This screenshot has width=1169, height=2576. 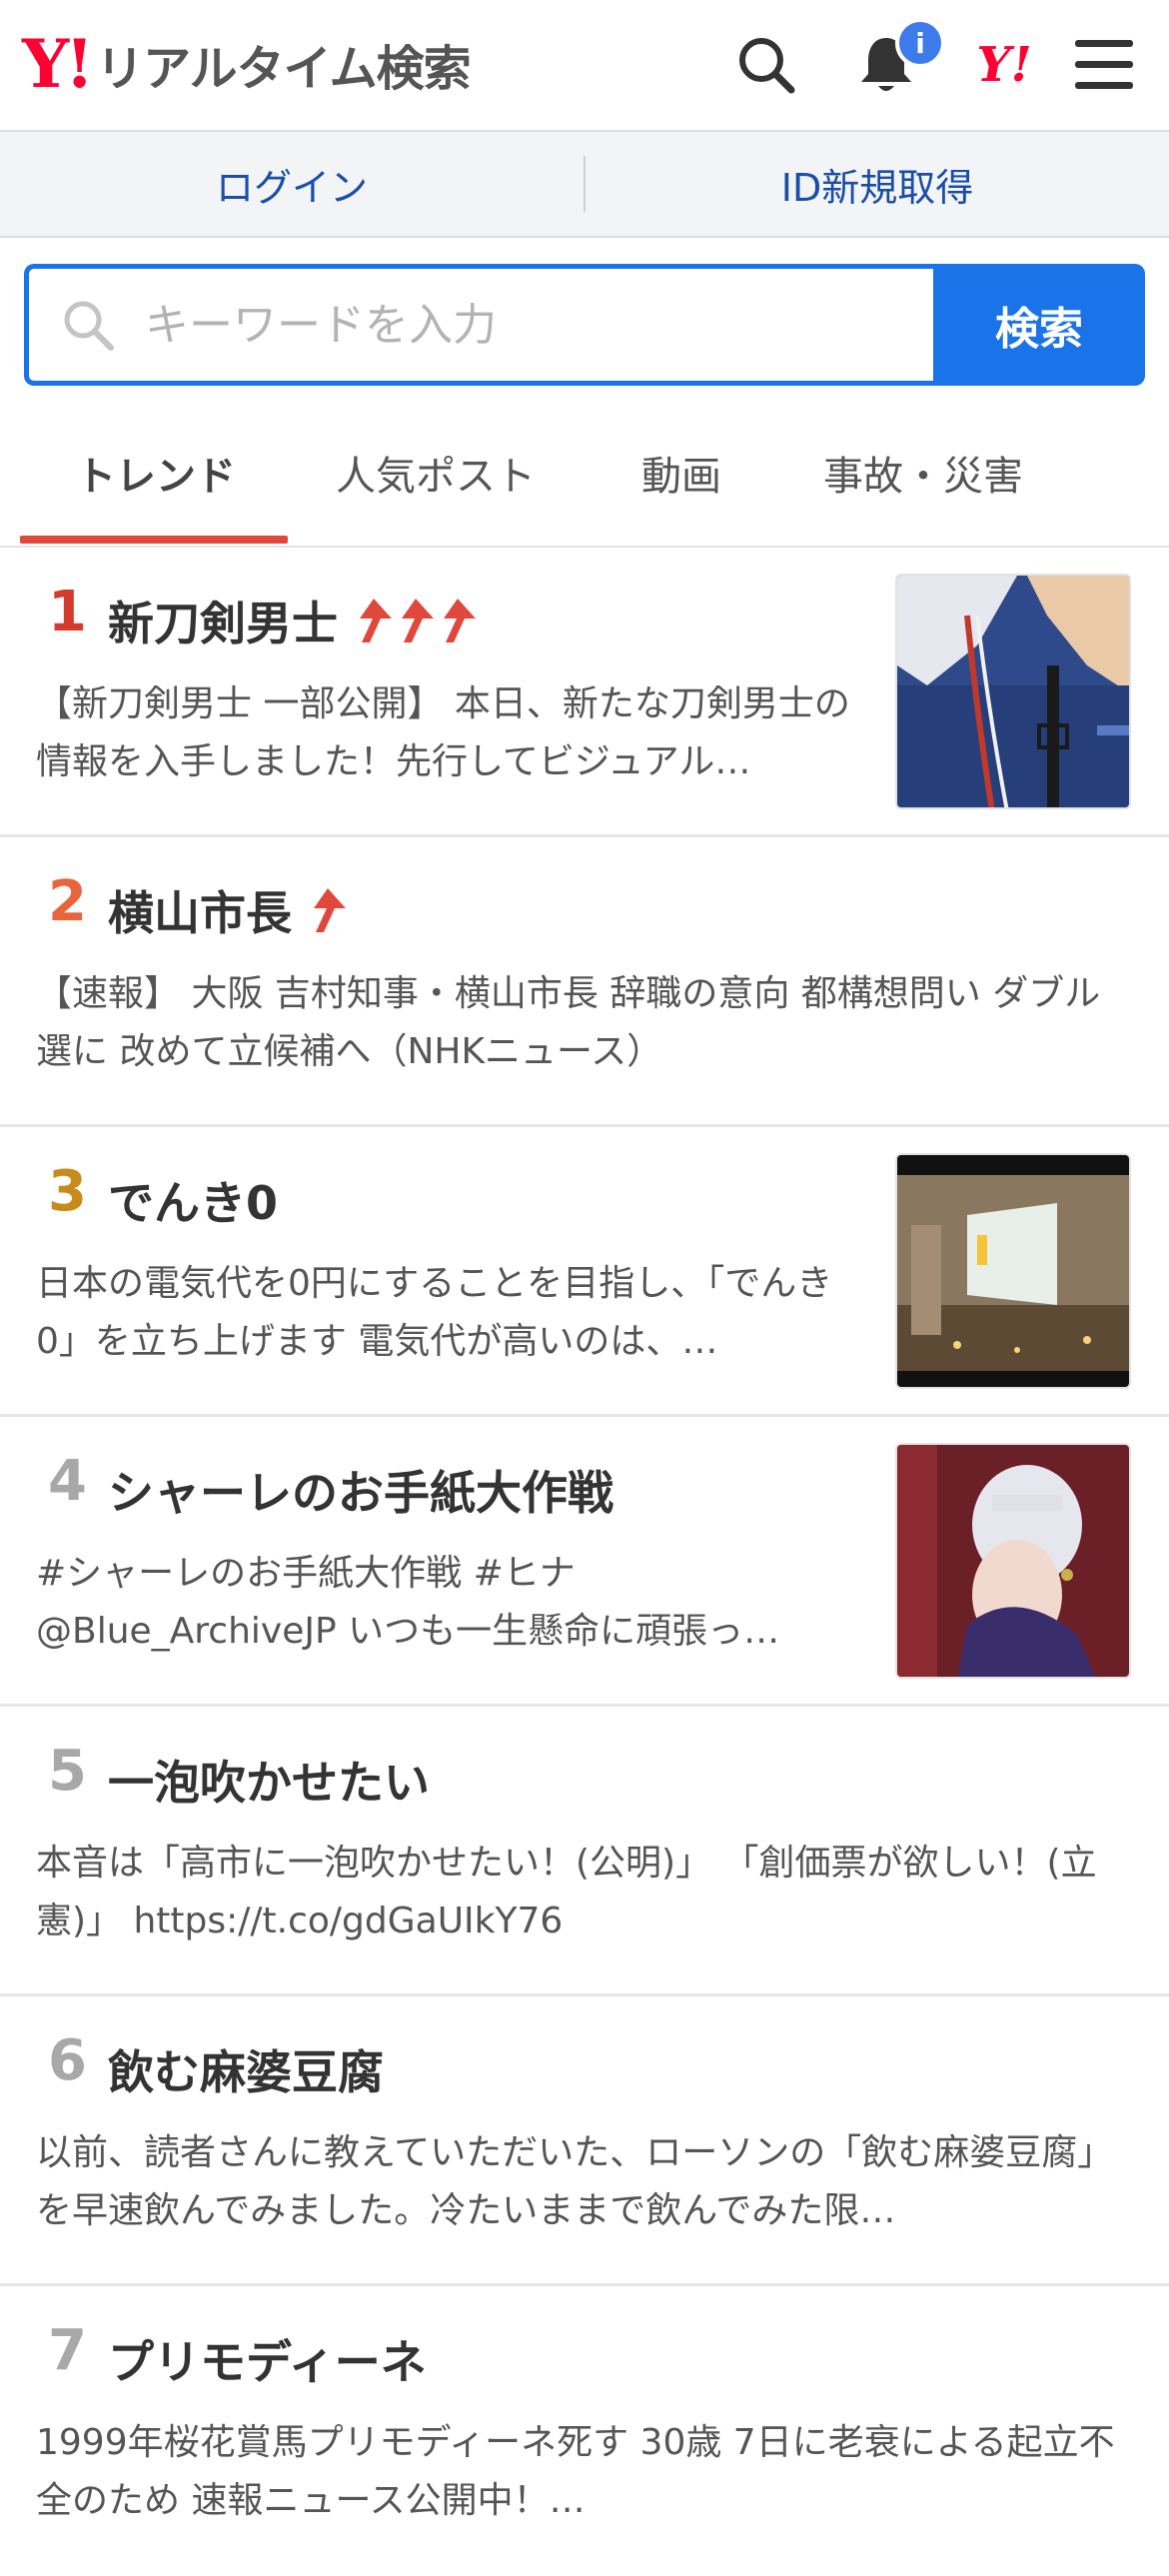 I want to click on yahoo-realtime-logo: Y! リアルタイム検索, so click(x=247, y=64).